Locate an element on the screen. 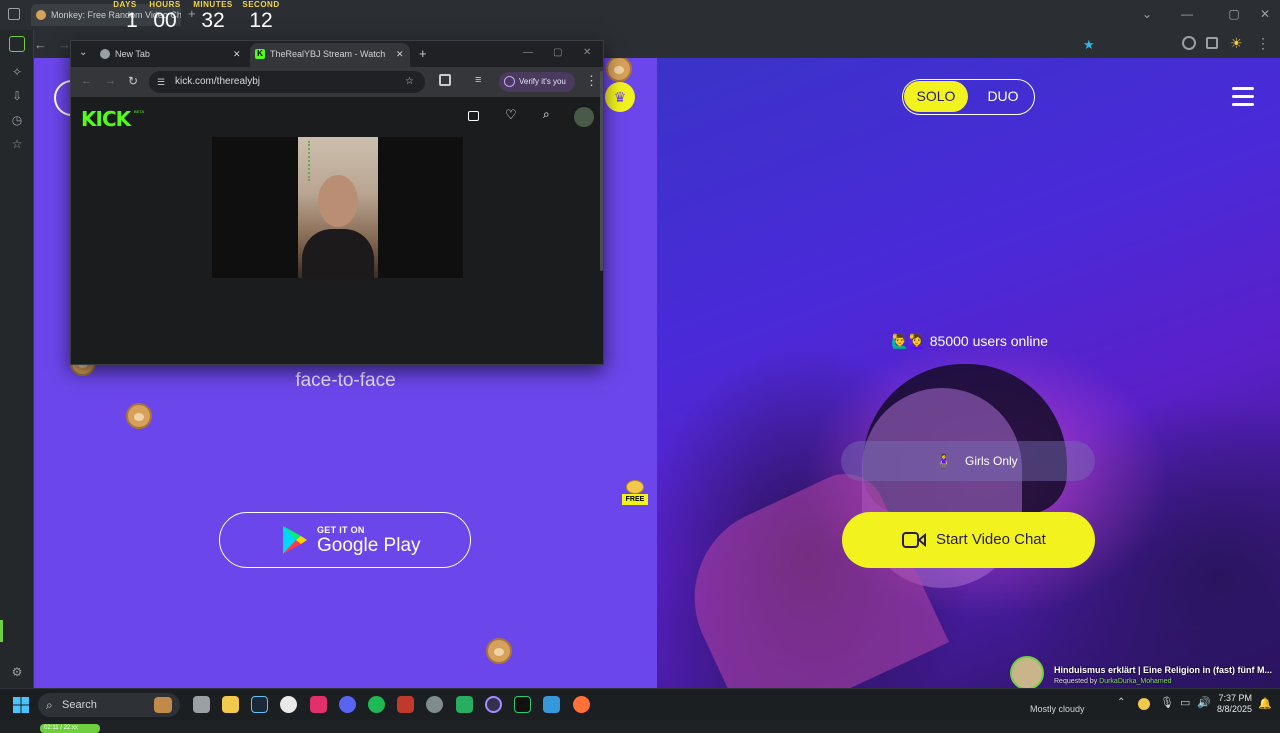 The width and height of the screenshot is (1280, 733). minutes-label: MINUTES is located at coordinates (213, 4).